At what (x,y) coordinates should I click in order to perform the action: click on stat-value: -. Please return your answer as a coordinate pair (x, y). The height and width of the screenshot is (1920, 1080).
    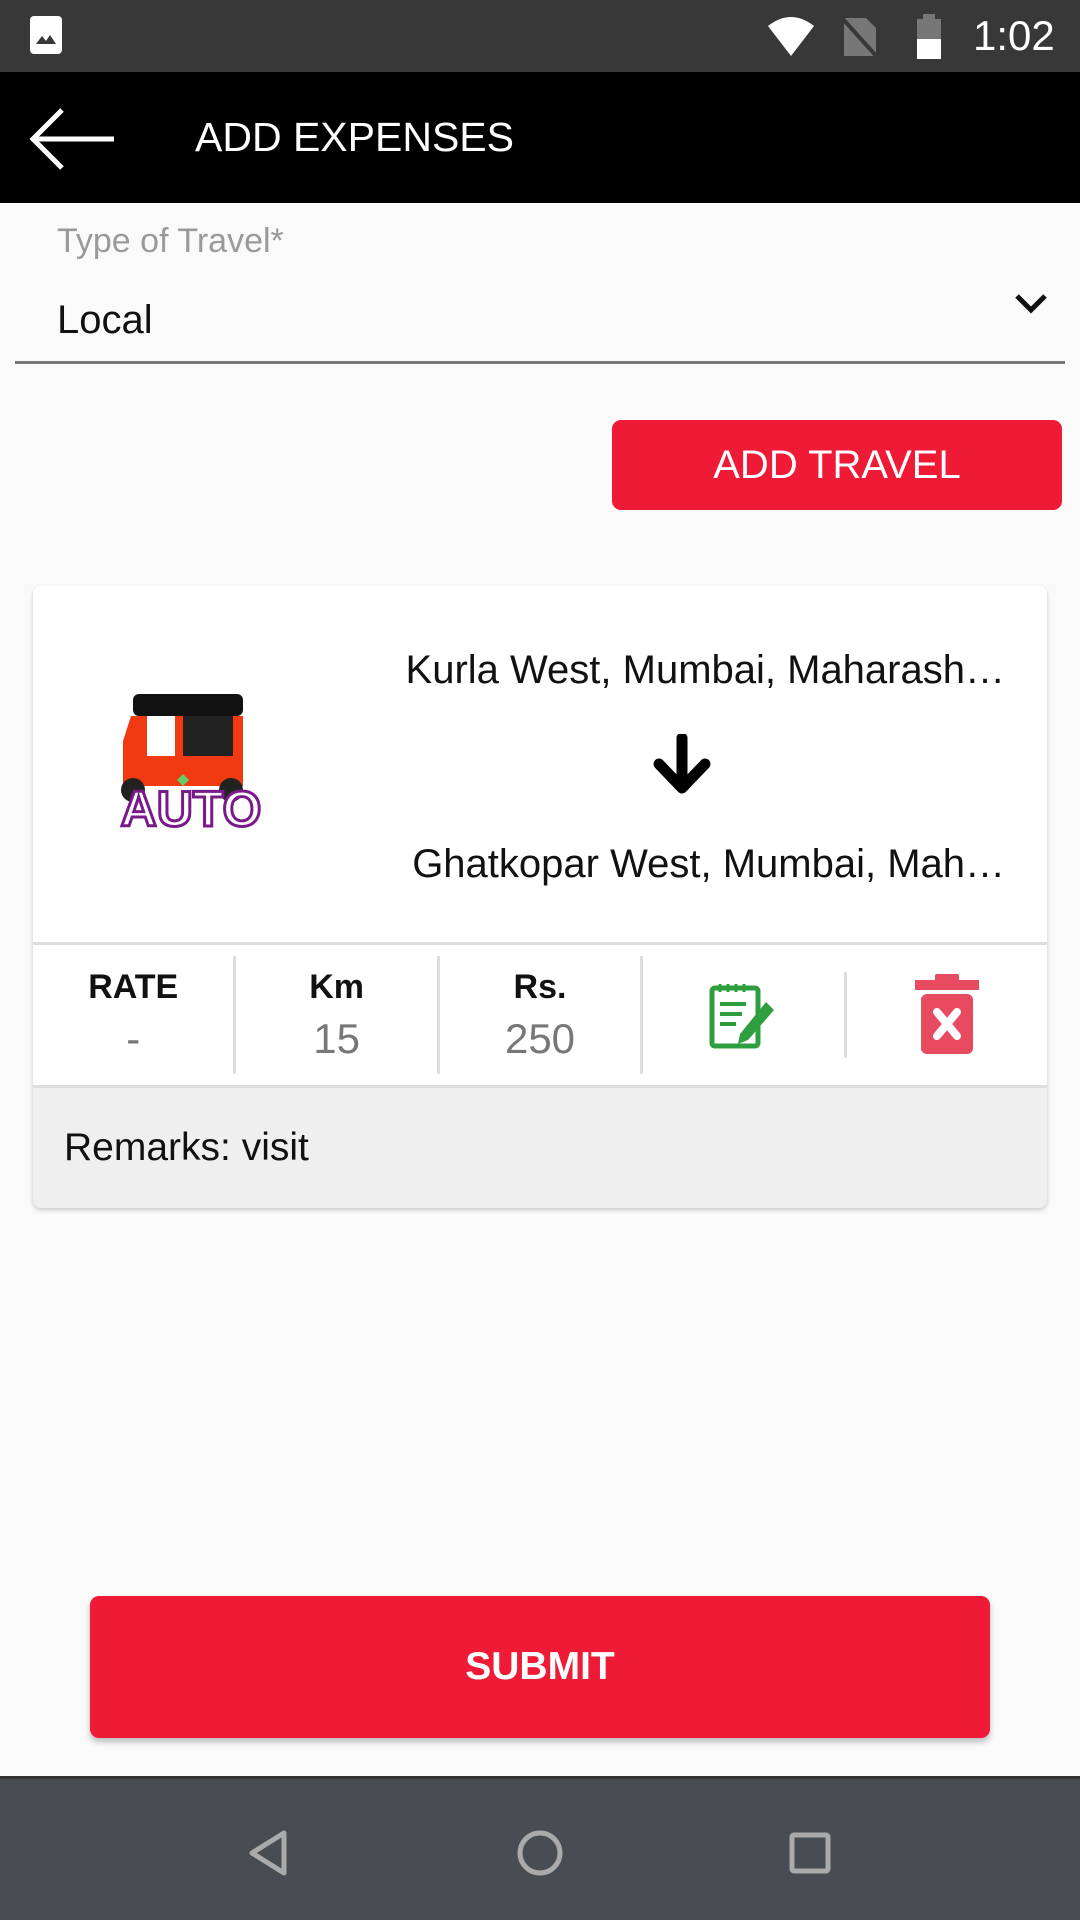
    Looking at the image, I should click on (133, 1038).